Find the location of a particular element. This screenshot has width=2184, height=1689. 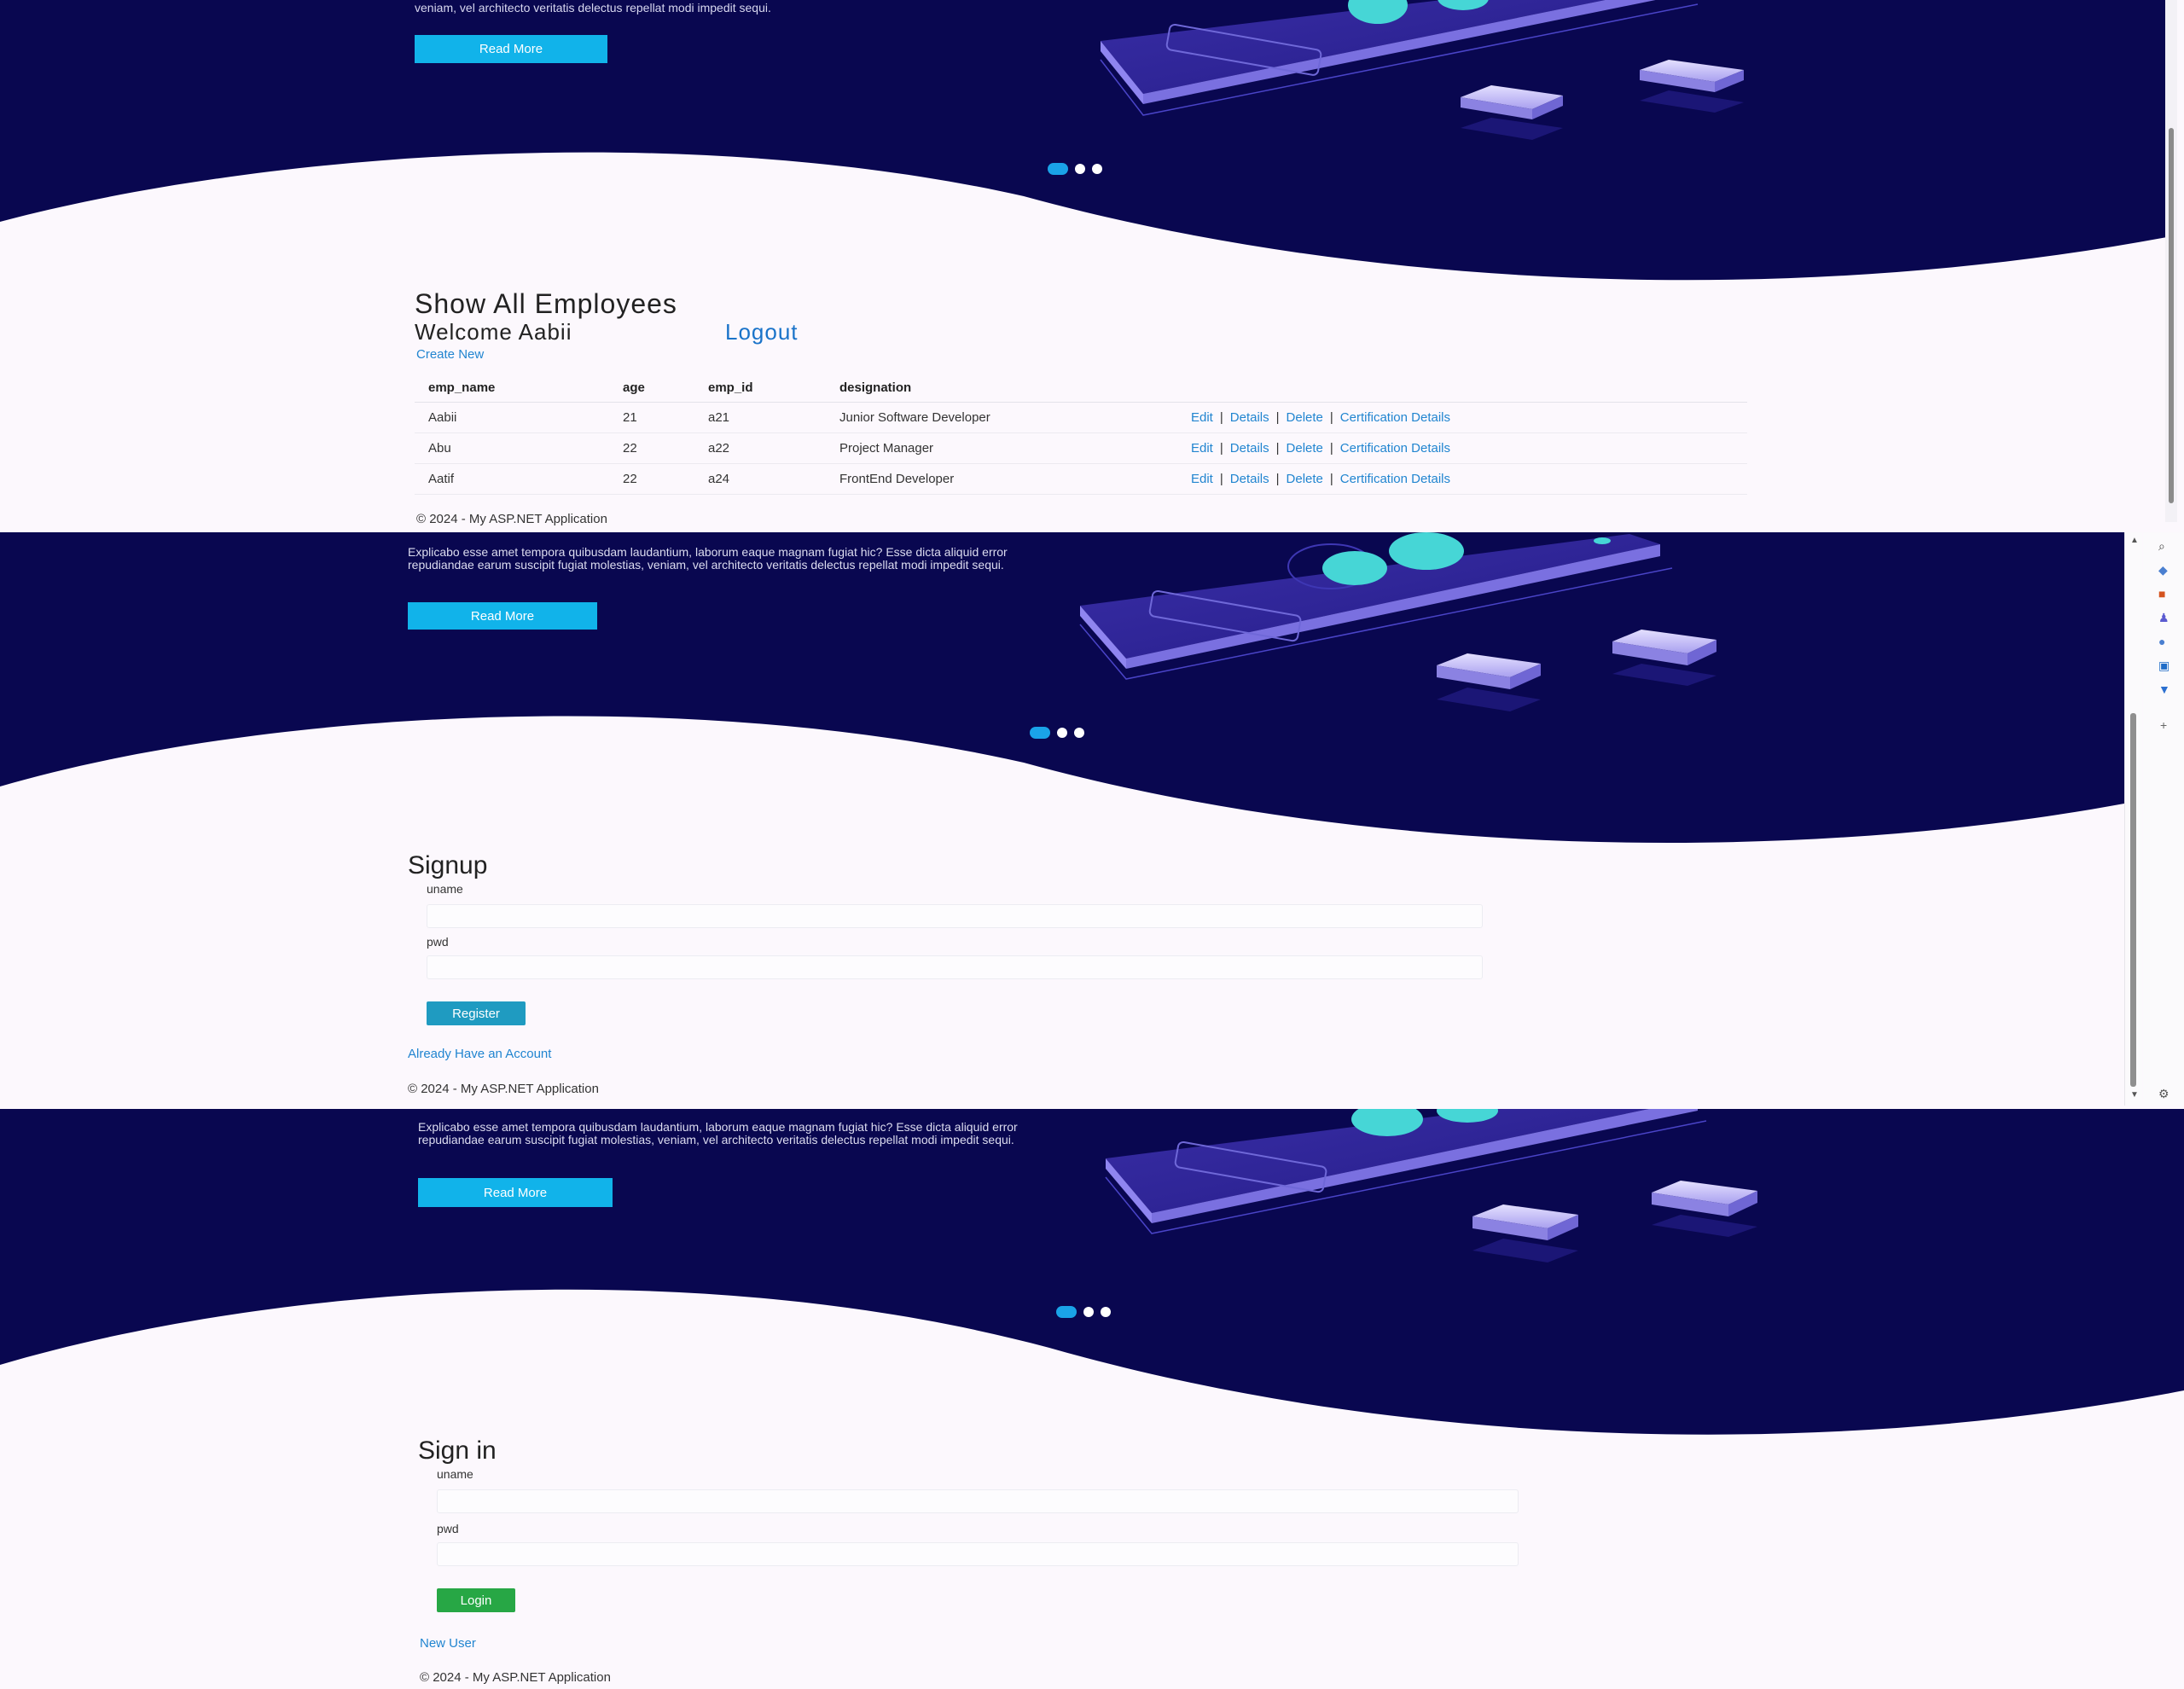

outlook-icon: ▣ is located at coordinates (2163, 666).